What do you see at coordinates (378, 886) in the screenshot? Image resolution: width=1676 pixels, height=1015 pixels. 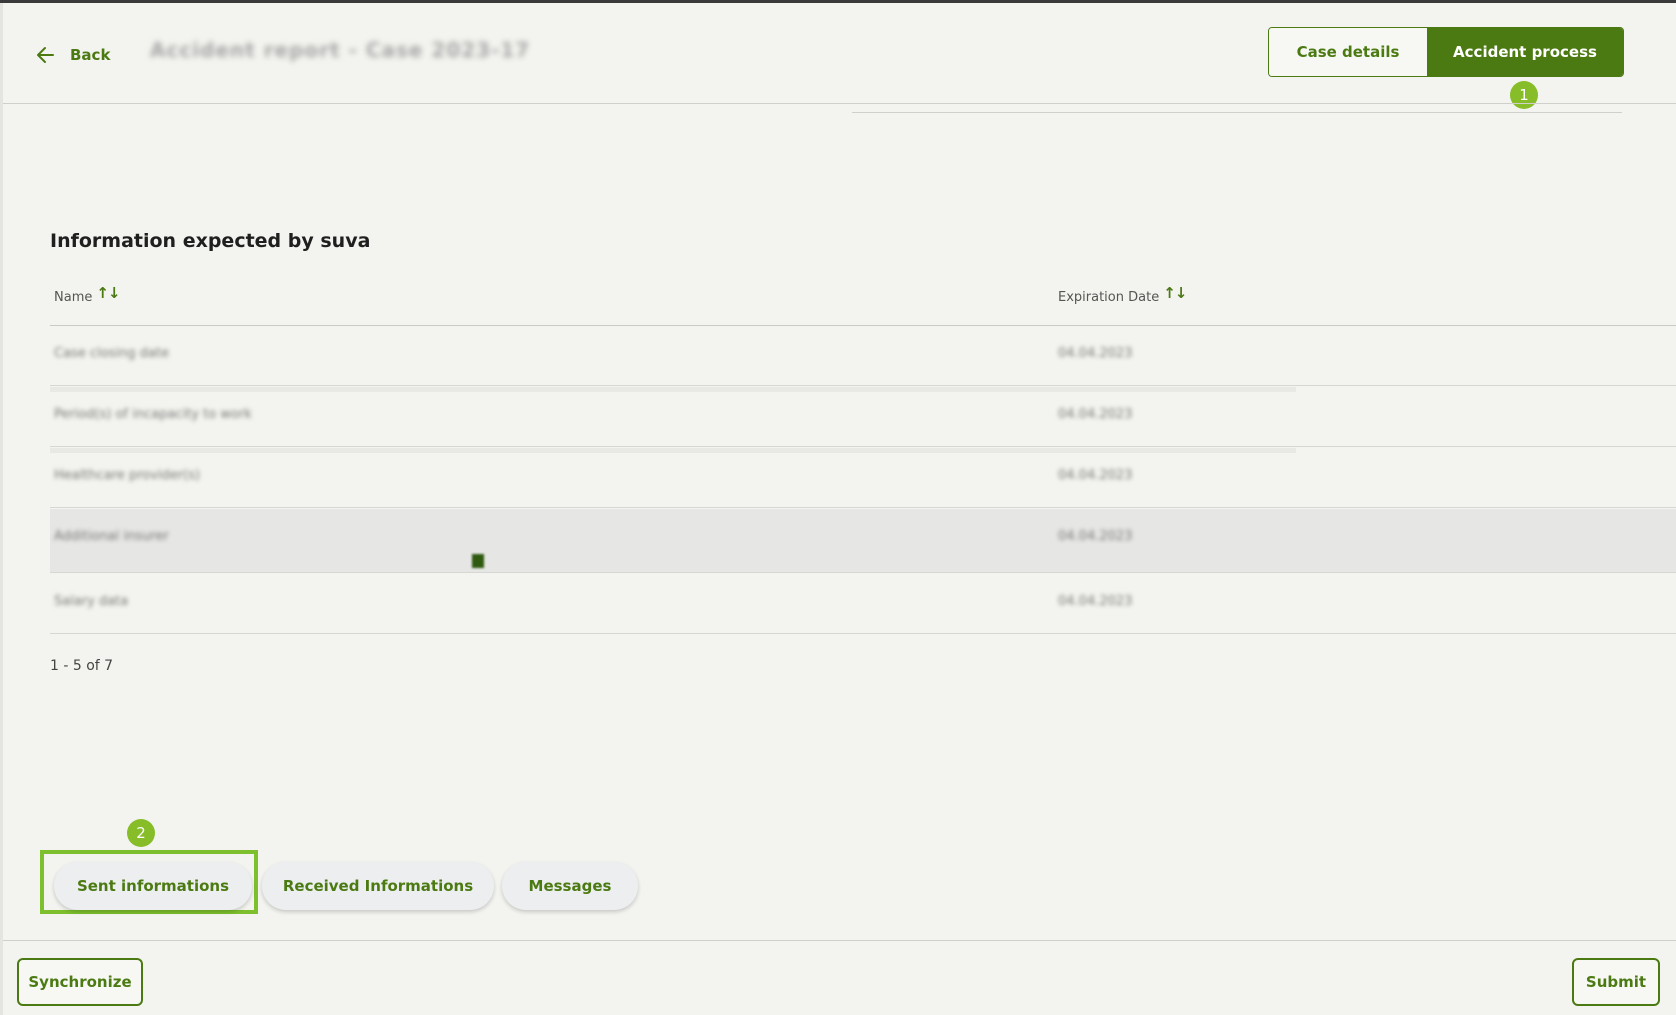 I see `tab-received-informations: Received Informations` at bounding box center [378, 886].